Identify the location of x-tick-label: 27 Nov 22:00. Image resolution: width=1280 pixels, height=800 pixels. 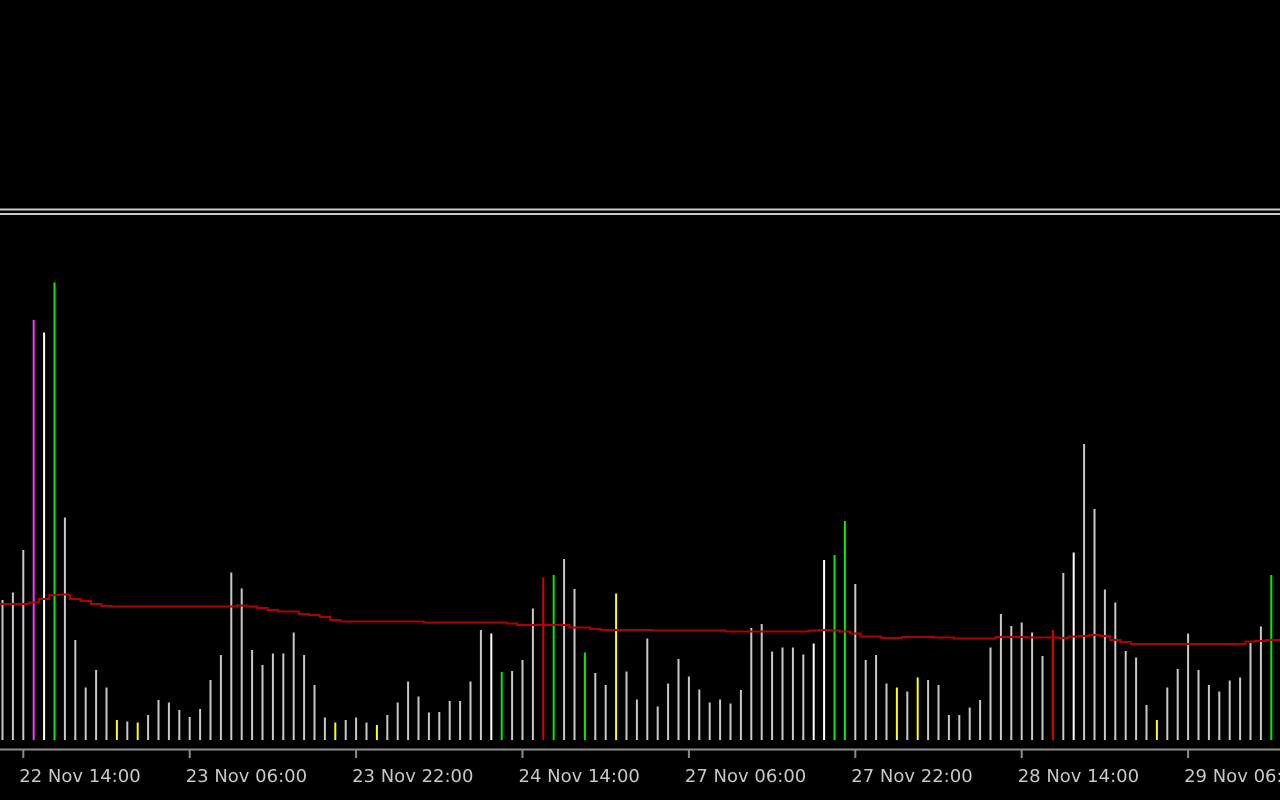
(911, 776).